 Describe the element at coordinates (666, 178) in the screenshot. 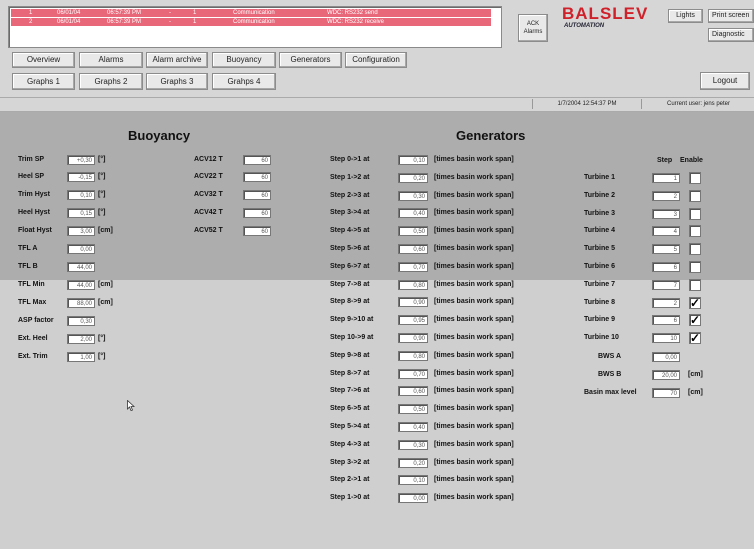

I see `turbine-step-input: 1` at that location.